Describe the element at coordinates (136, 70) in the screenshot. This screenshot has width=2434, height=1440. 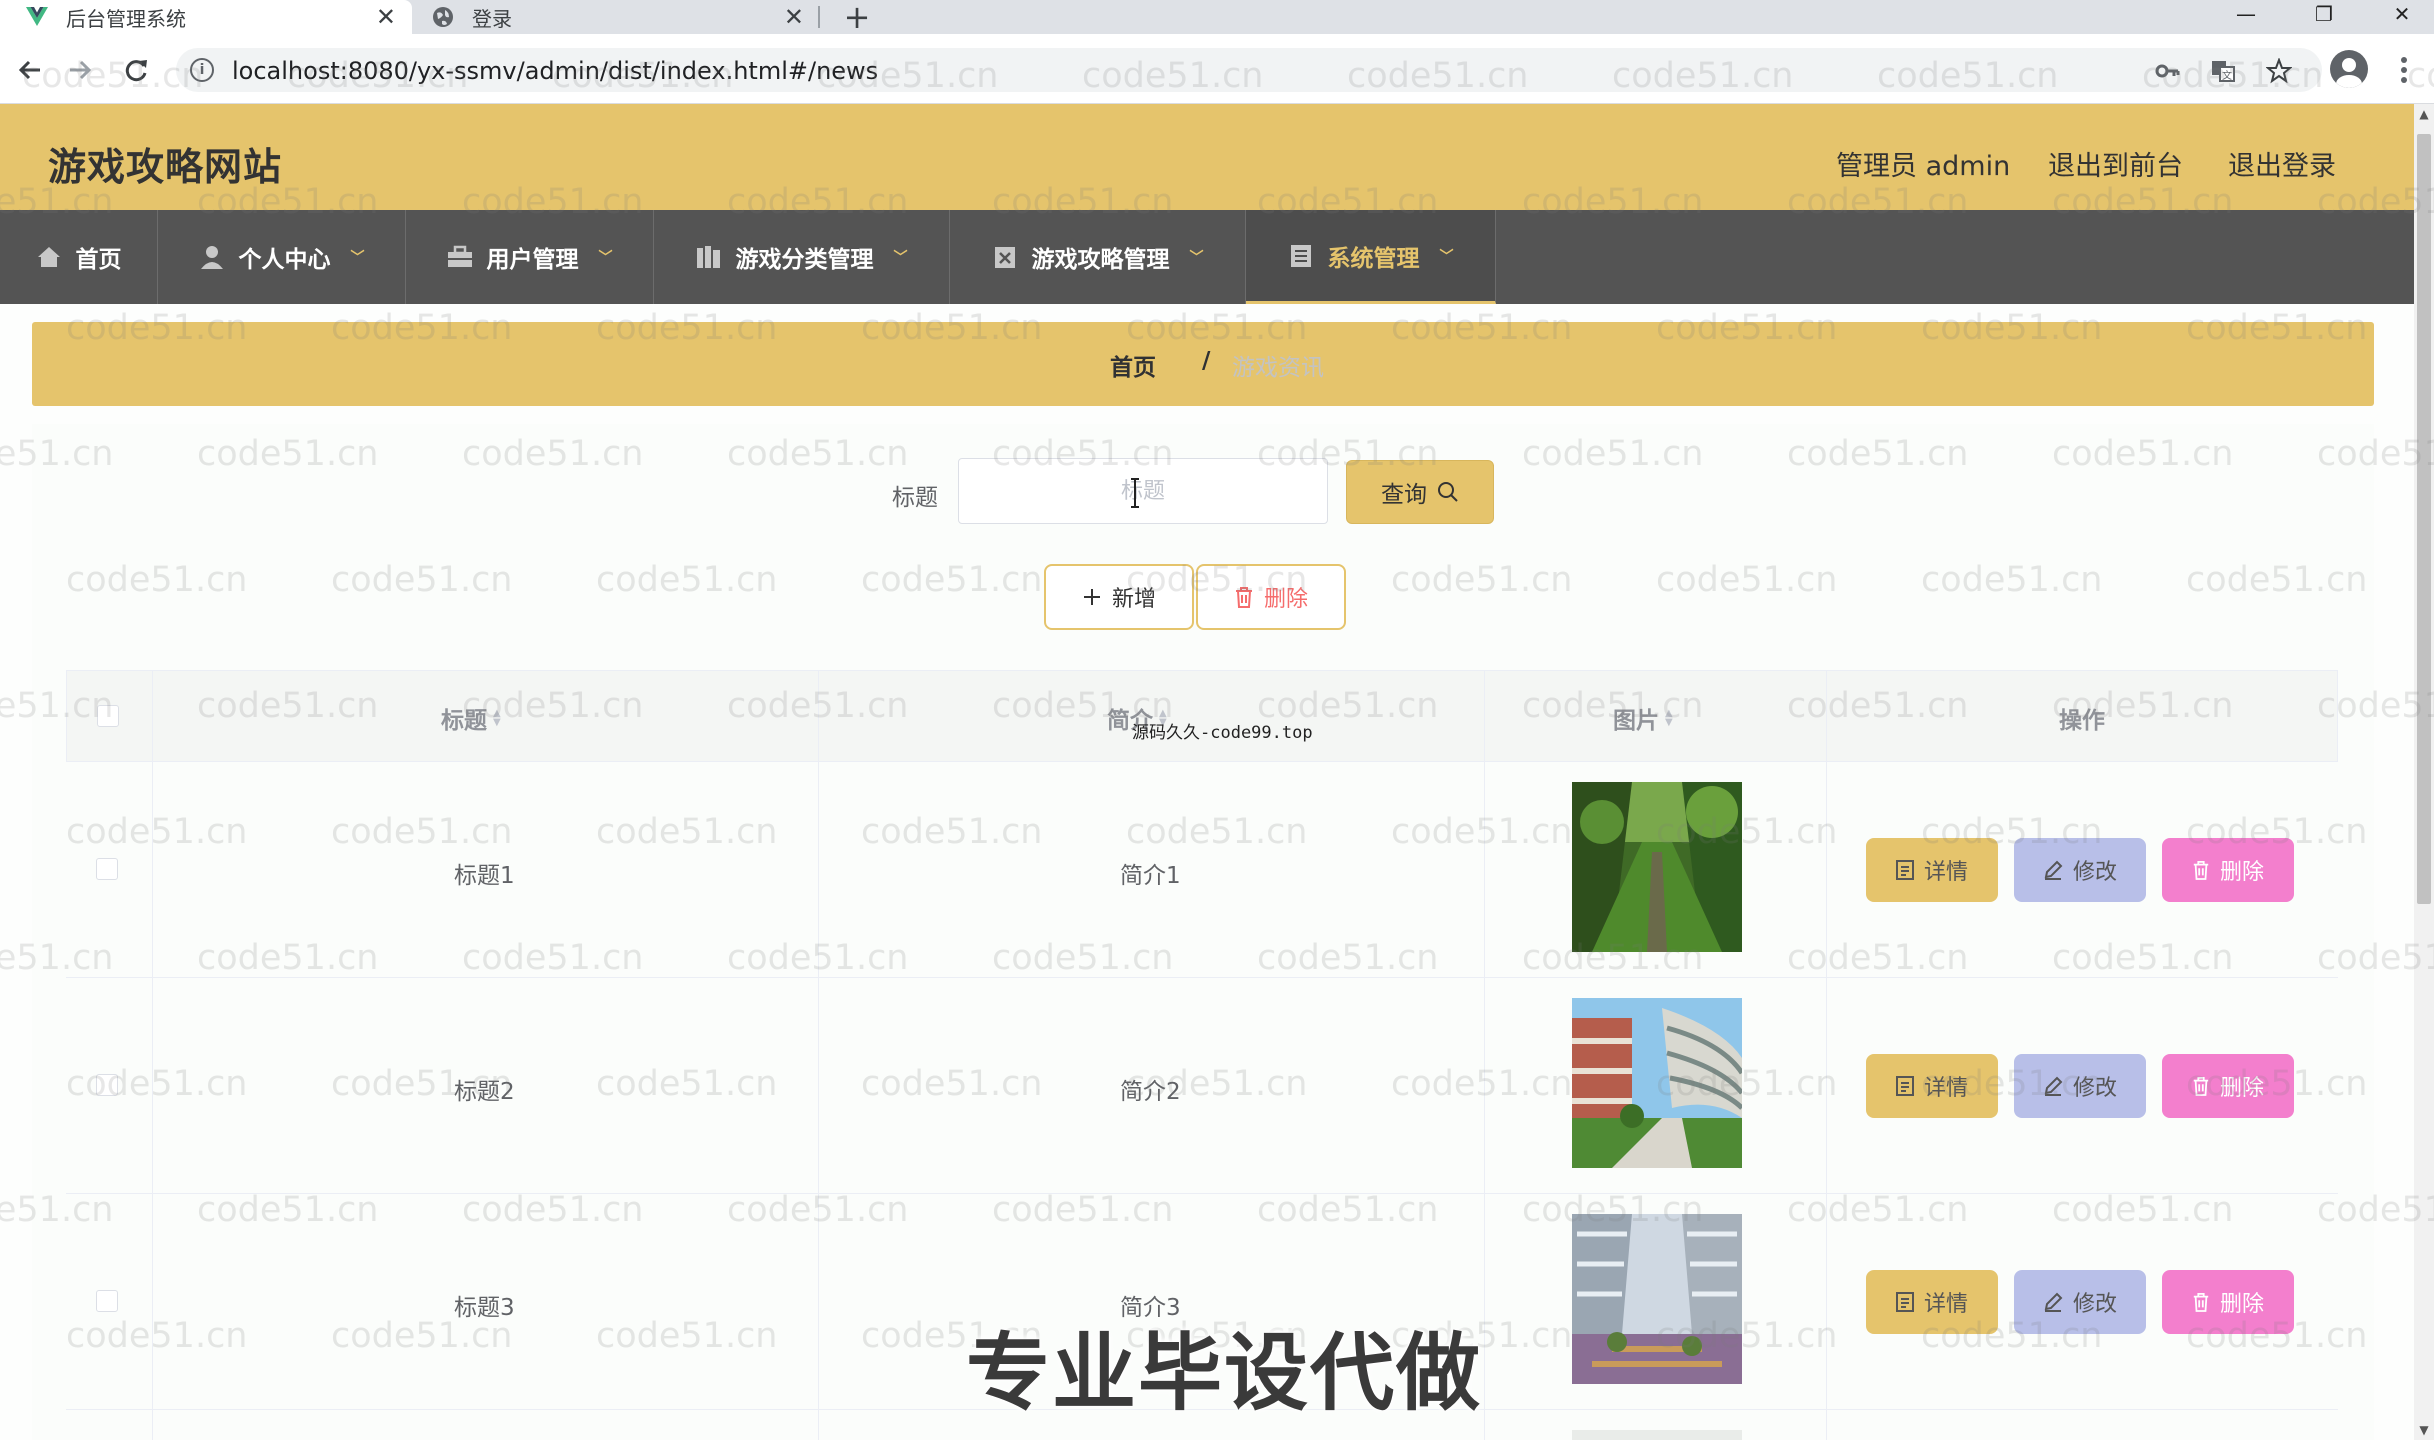
I see `reload-button` at that location.